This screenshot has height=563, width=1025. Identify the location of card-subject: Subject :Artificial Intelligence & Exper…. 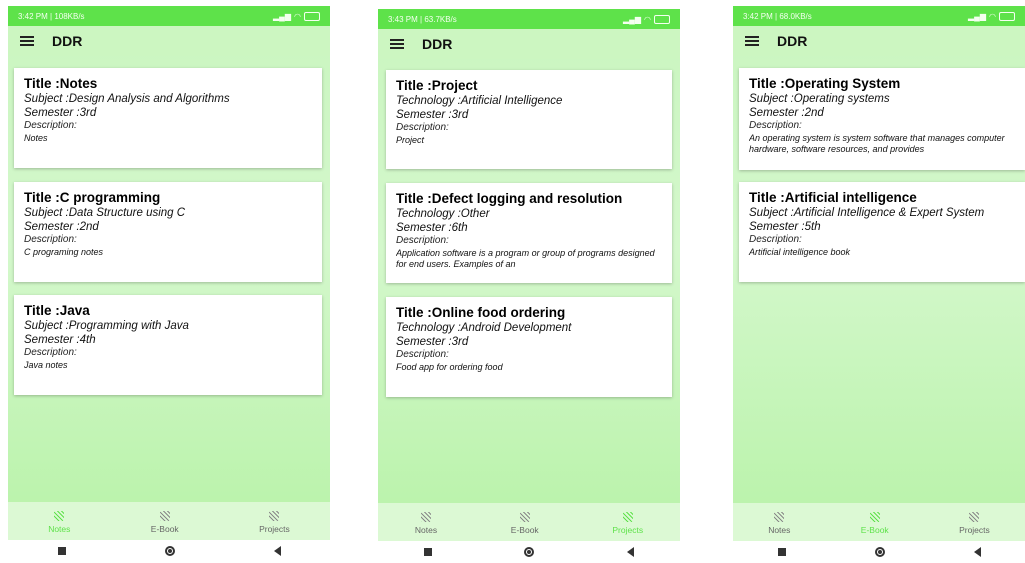
(867, 213).